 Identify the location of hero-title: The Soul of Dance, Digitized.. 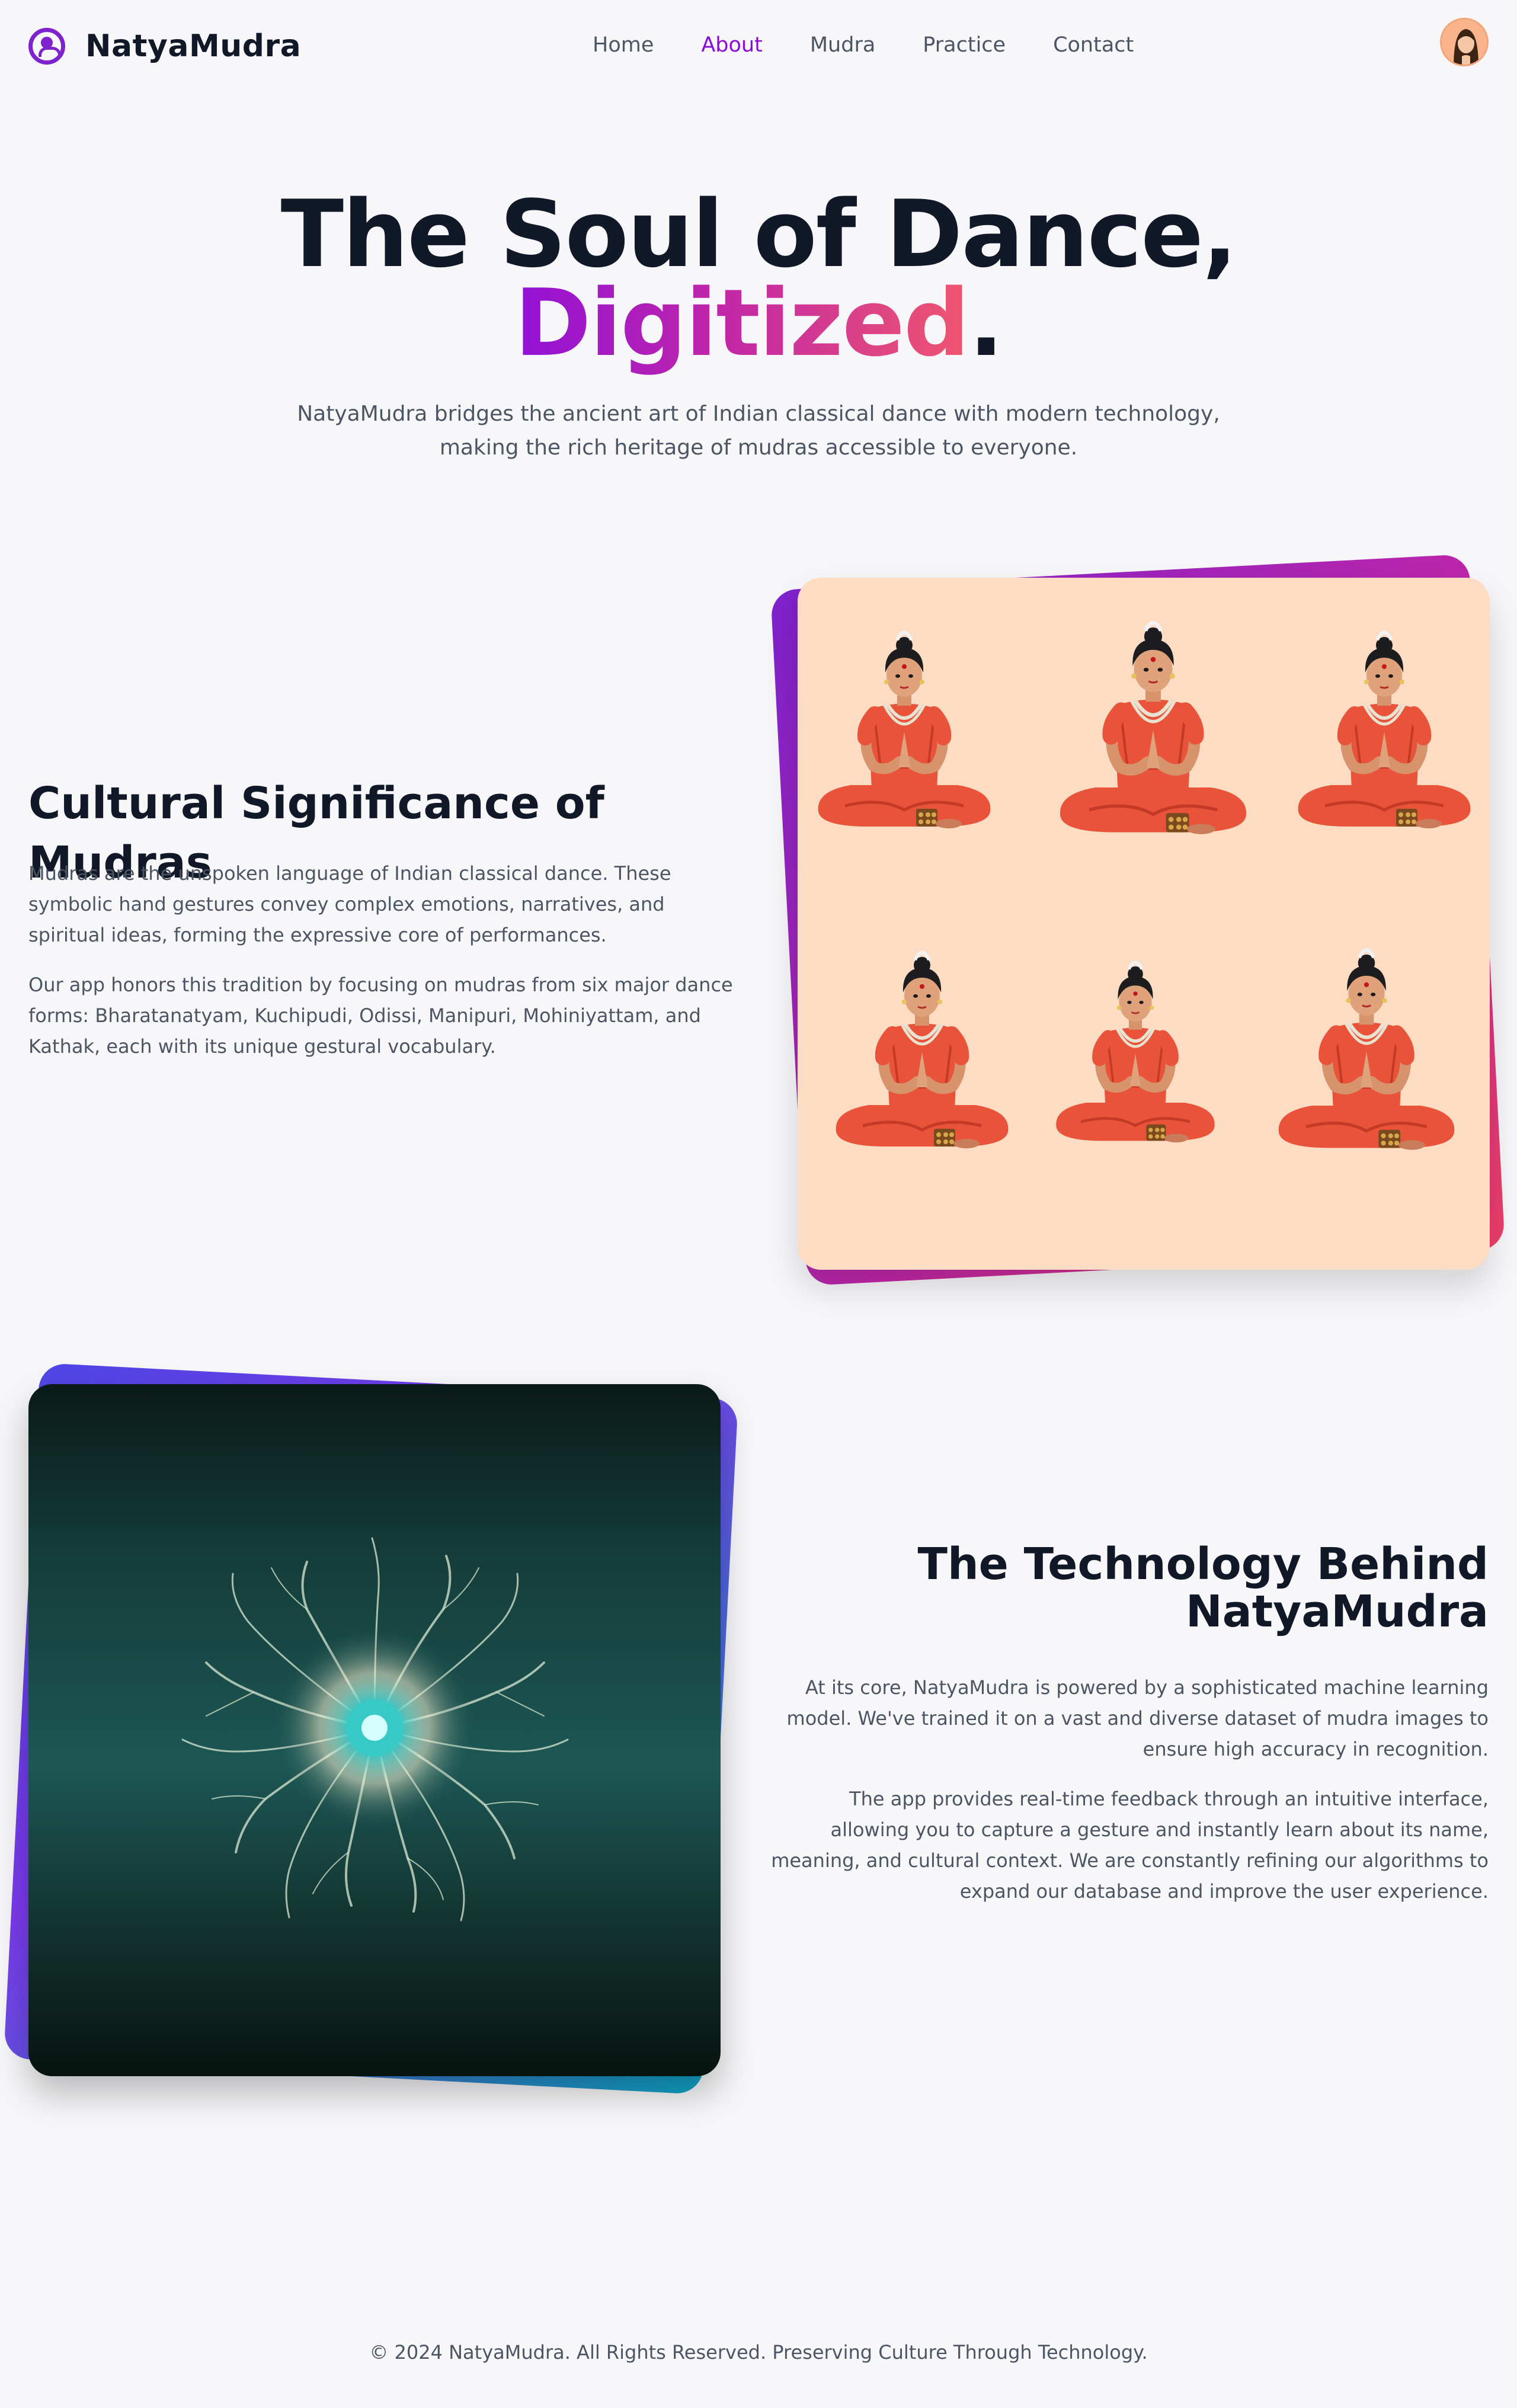
(758, 278).